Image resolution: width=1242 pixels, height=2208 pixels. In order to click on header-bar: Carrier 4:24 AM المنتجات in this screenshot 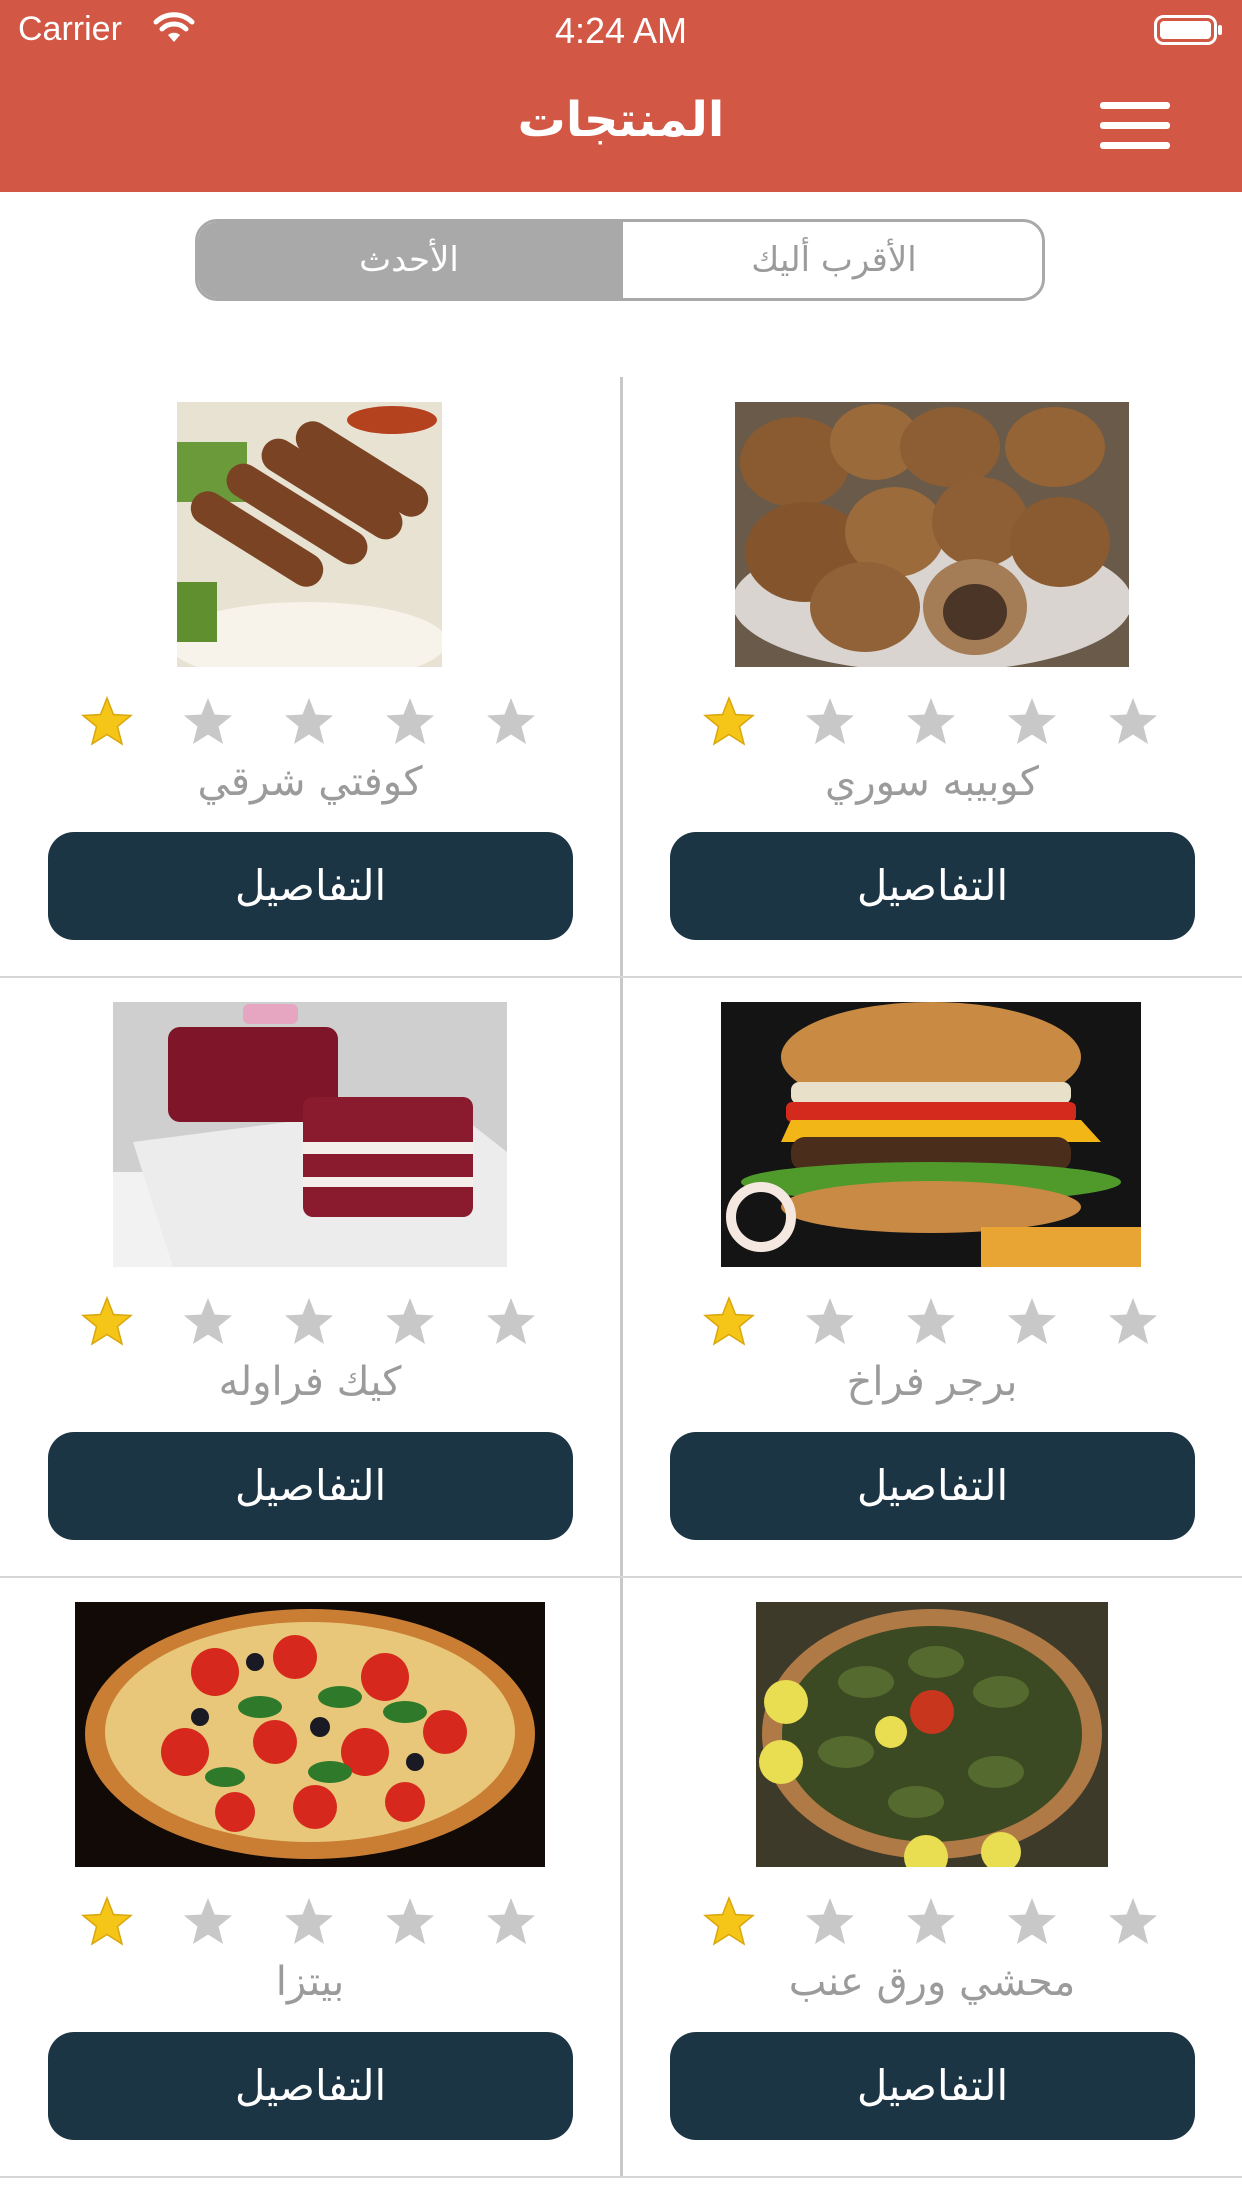, I will do `click(621, 96)`.